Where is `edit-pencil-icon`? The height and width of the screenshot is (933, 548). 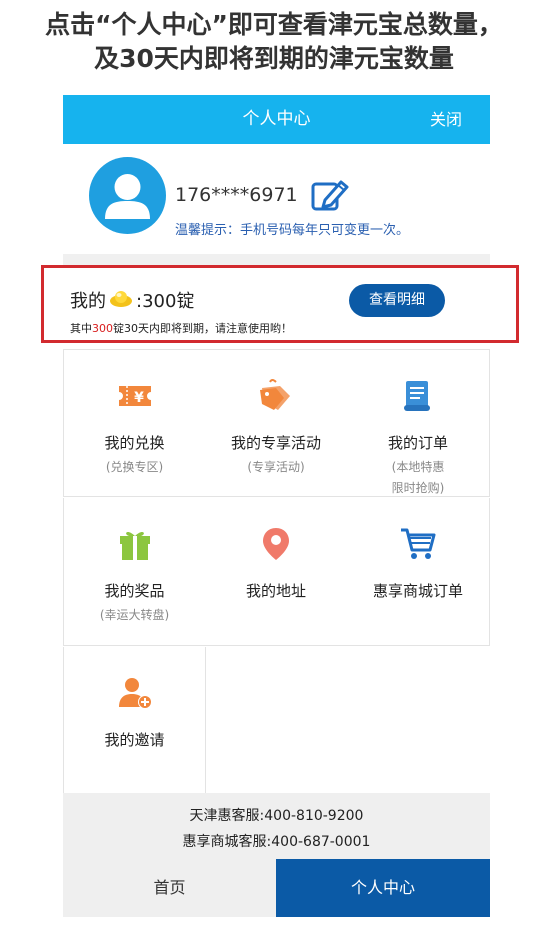 edit-pencil-icon is located at coordinates (330, 197).